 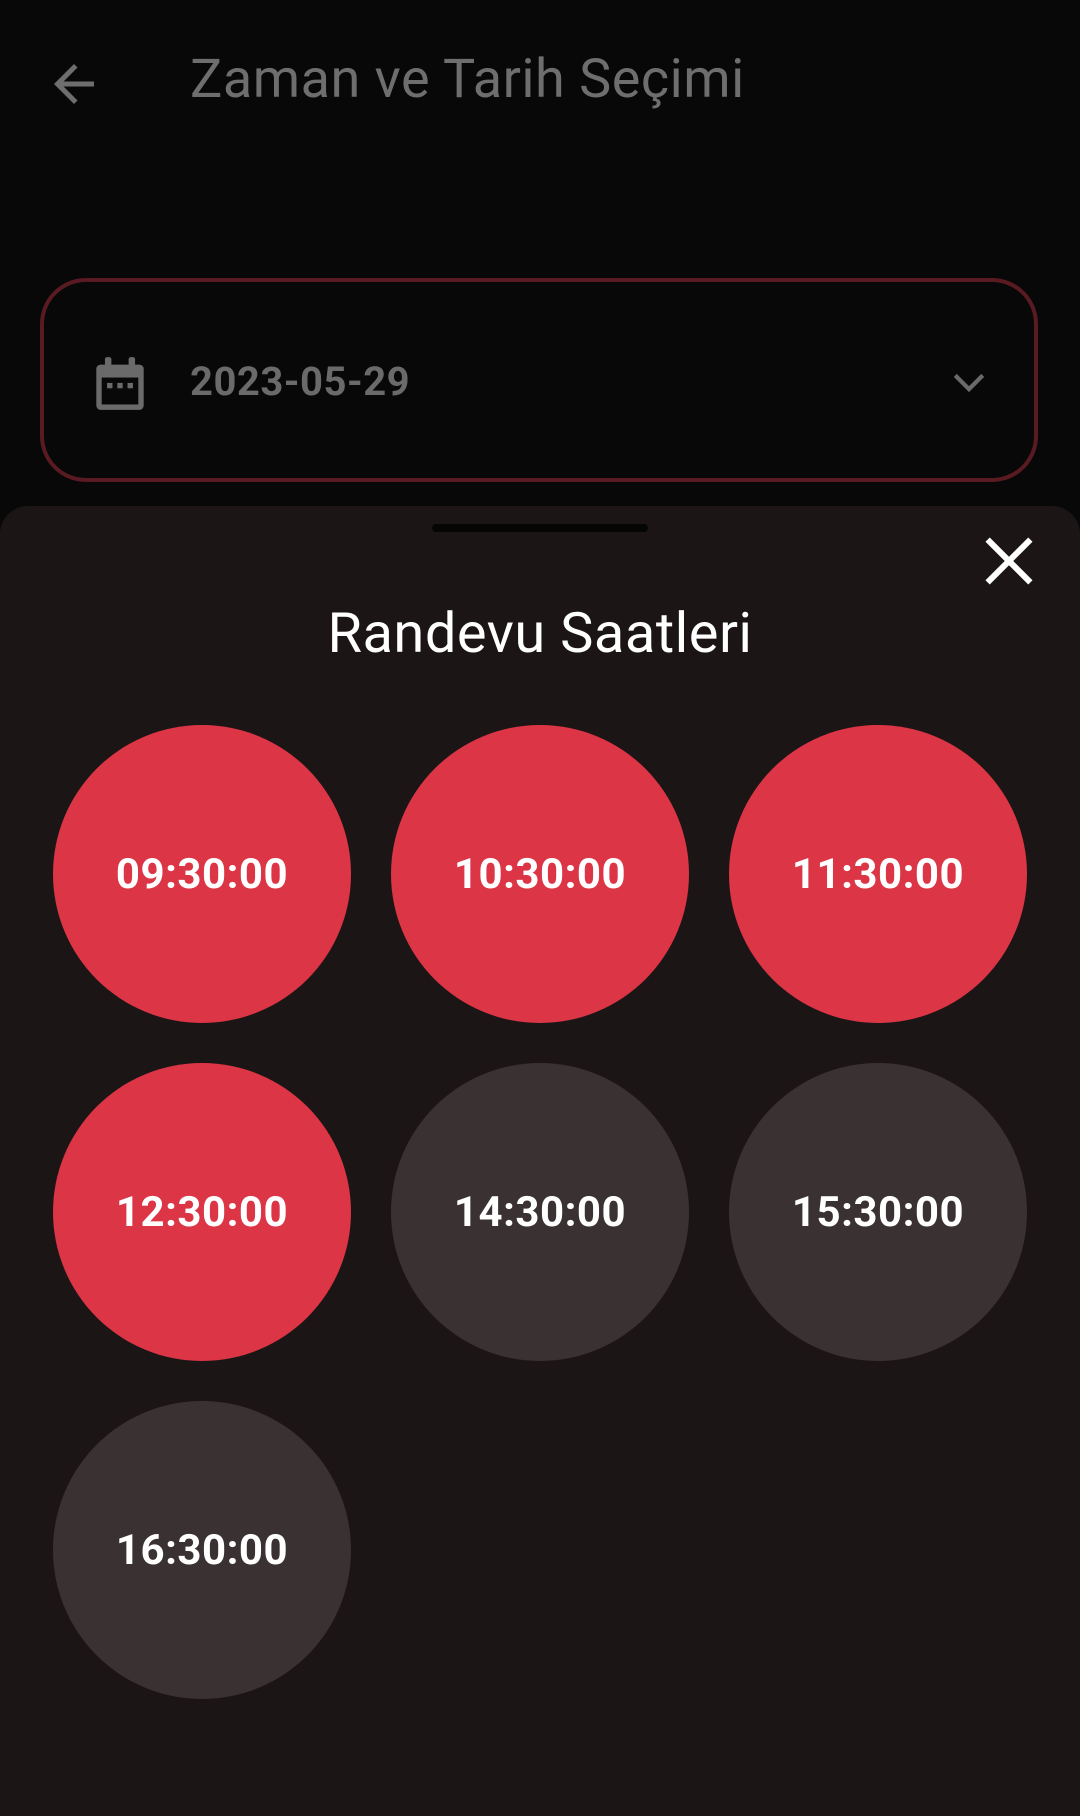 I want to click on close-button, so click(x=1009, y=561).